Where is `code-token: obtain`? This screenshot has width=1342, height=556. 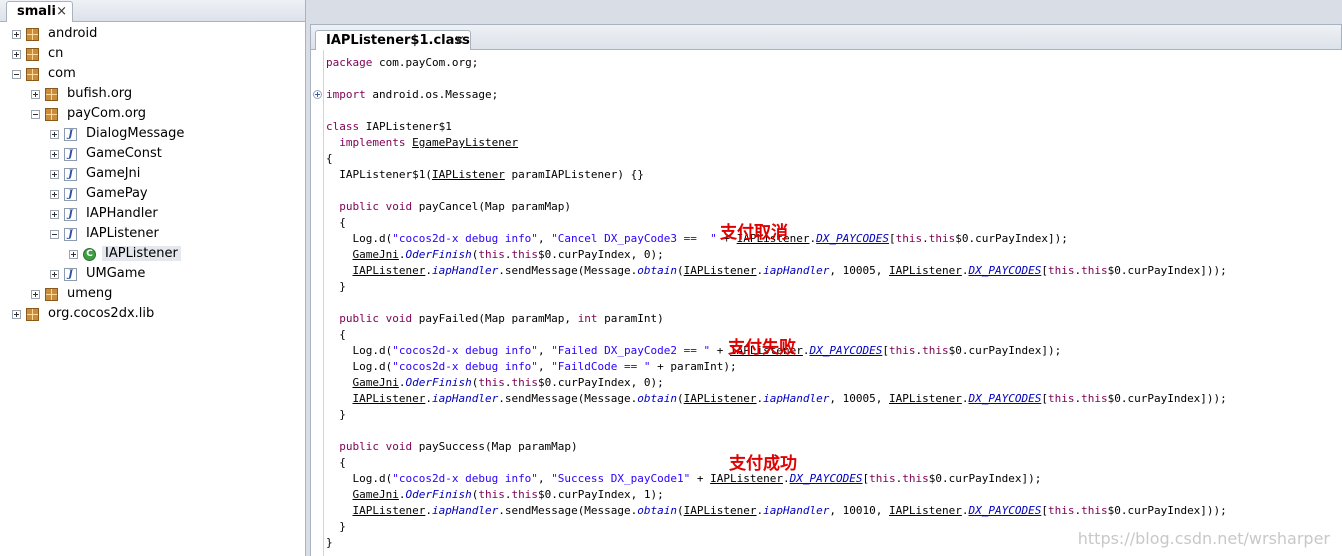
code-token: obtain is located at coordinates (657, 510).